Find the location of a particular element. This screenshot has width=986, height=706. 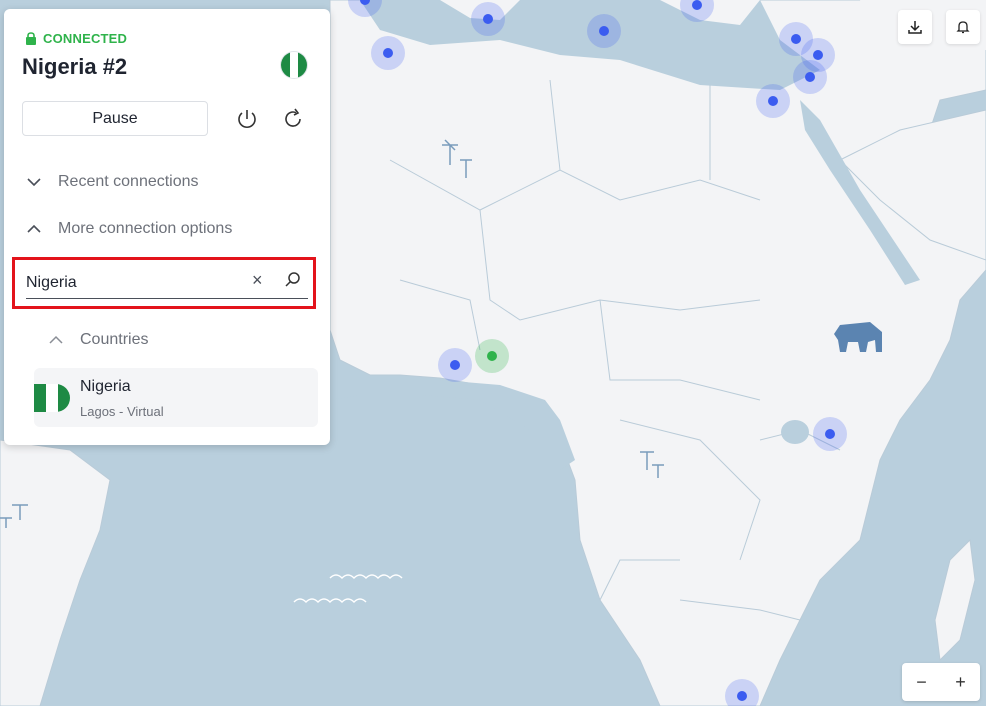

more-options-toggle: More connection options is located at coordinates (129, 229).